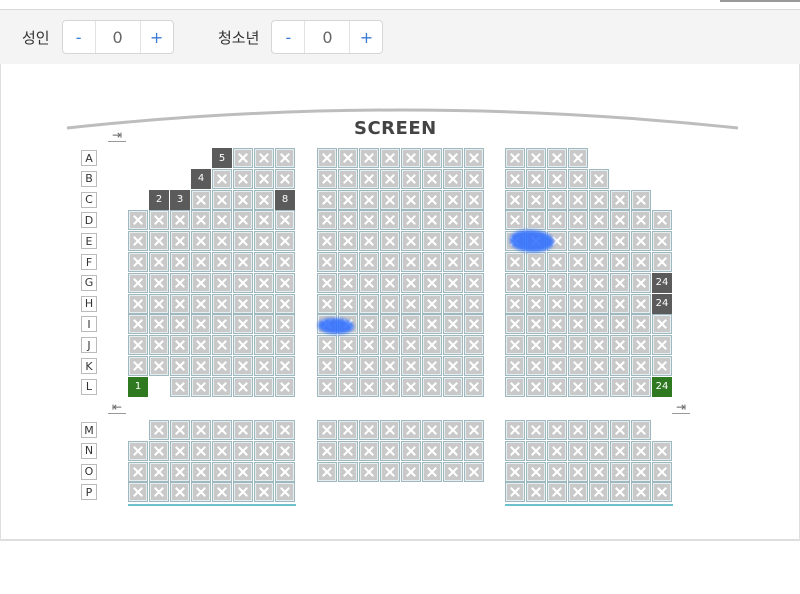 This screenshot has height=594, width=800. I want to click on available-seat-L24: 24, so click(662, 386).